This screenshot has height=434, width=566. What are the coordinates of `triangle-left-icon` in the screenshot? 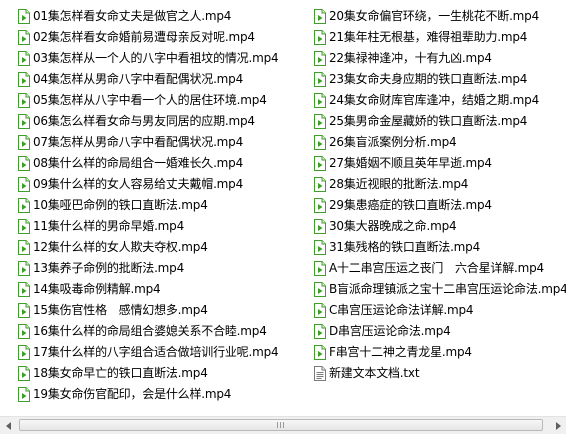 It's located at (9, 426).